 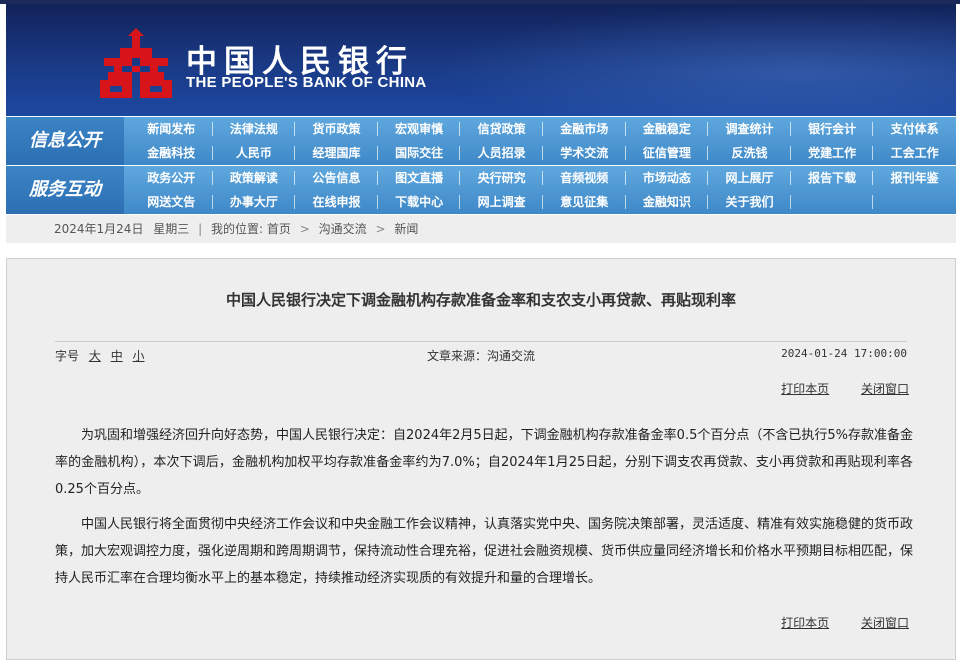 I want to click on nav-item-payment-system: 支付体系, so click(x=914, y=129).